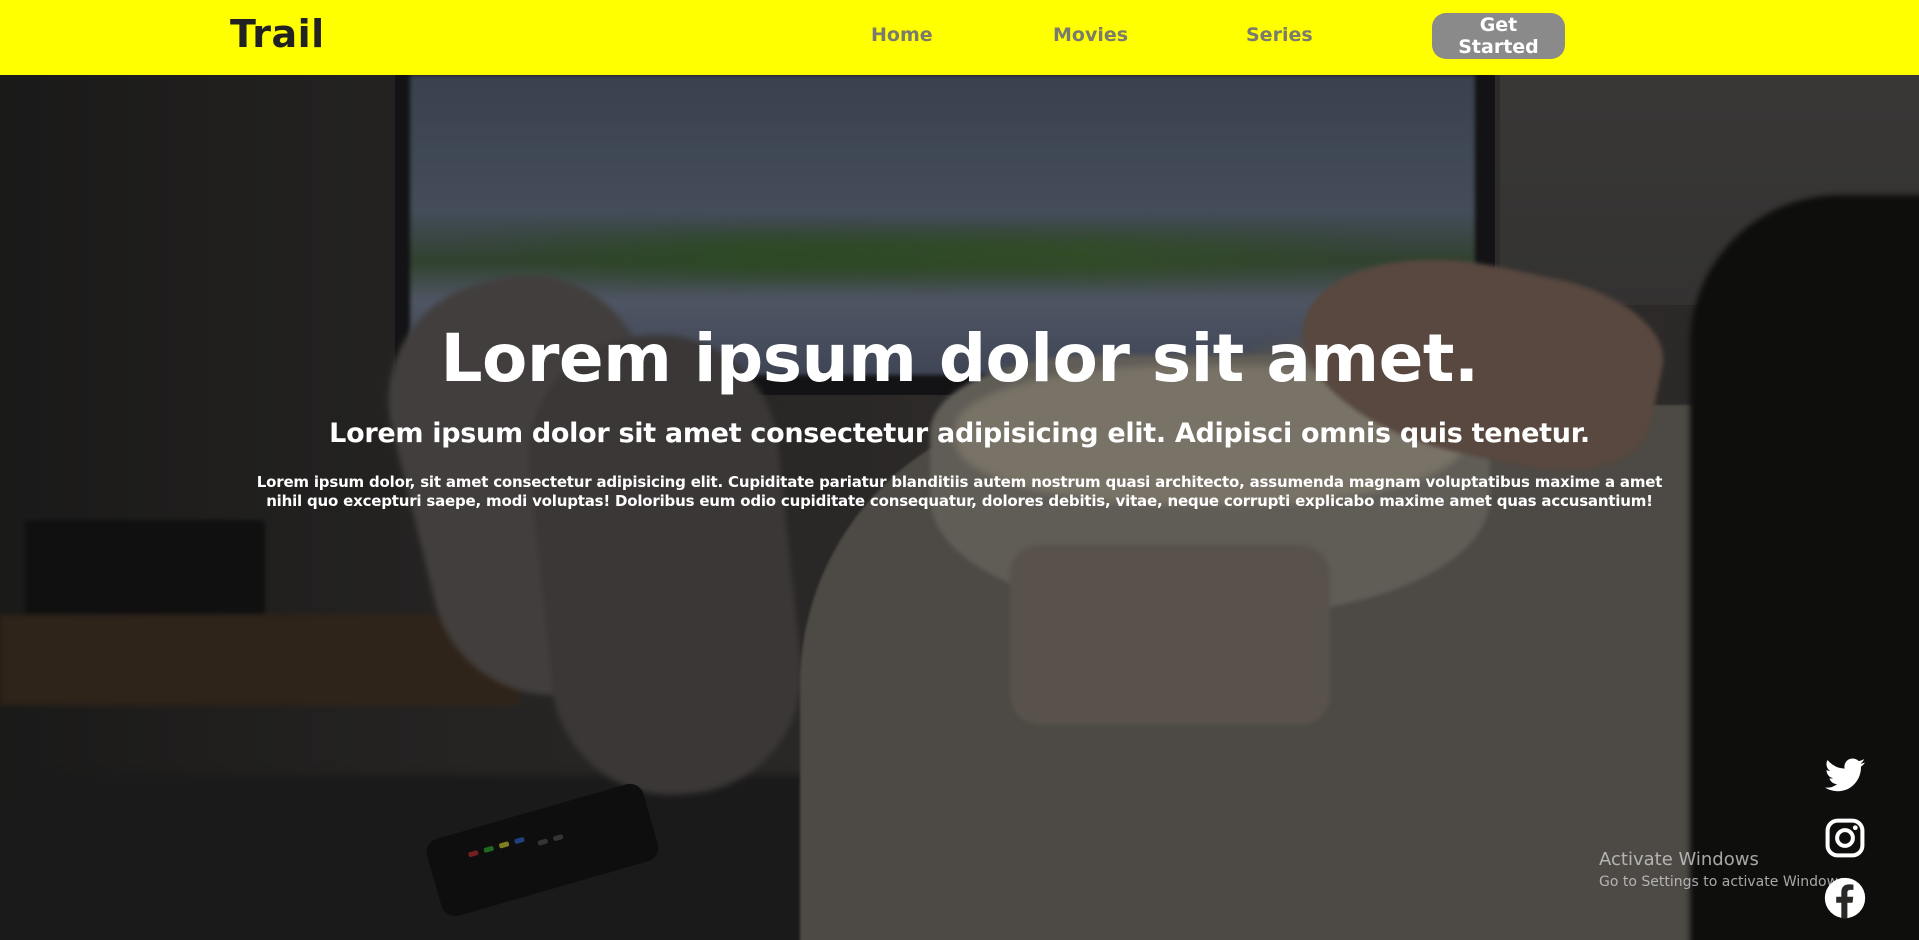  Describe the element at coordinates (902, 35) in the screenshot. I see `nav-link-home: Home` at that location.